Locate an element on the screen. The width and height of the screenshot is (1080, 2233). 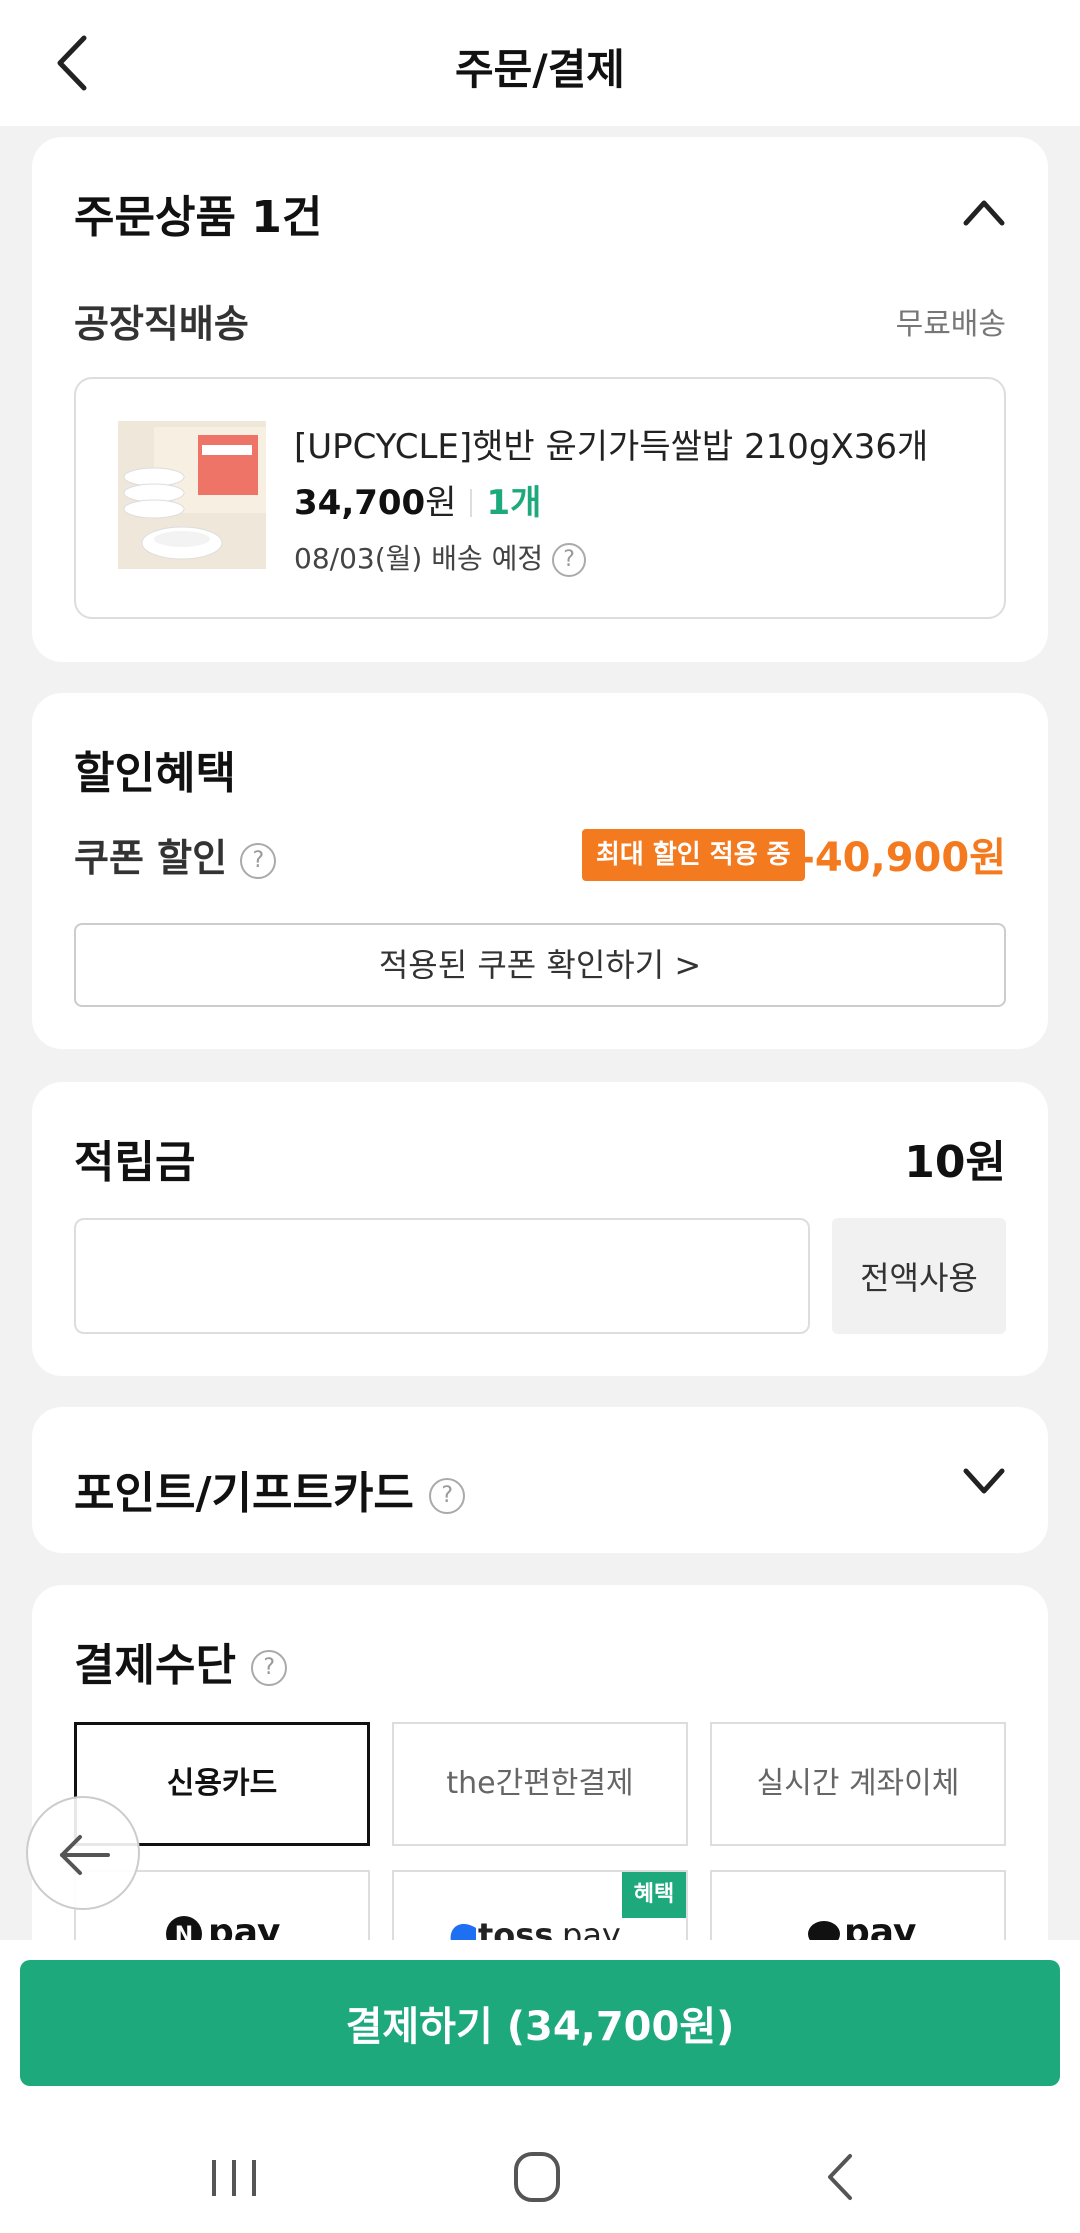
pay-button: 결제하기 (34,700원) is located at coordinates (540, 2023).